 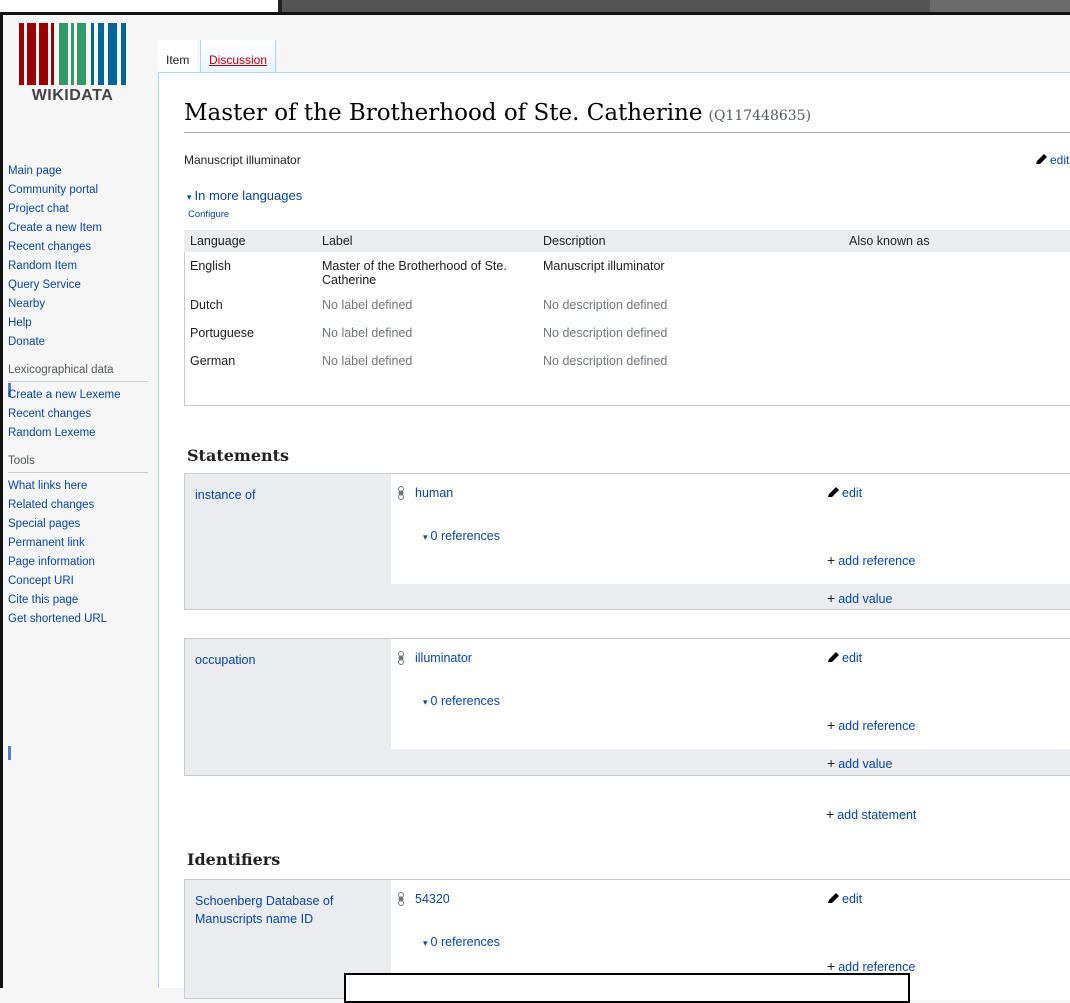 I want to click on sidebar-item-nearby: Nearby, so click(x=78, y=304).